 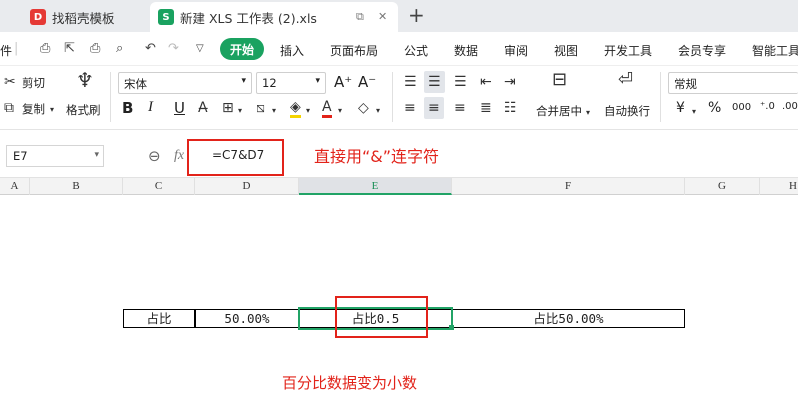 What do you see at coordinates (350, 383) in the screenshot?
I see `annotation-decimal: 百分比数据变为小数` at bounding box center [350, 383].